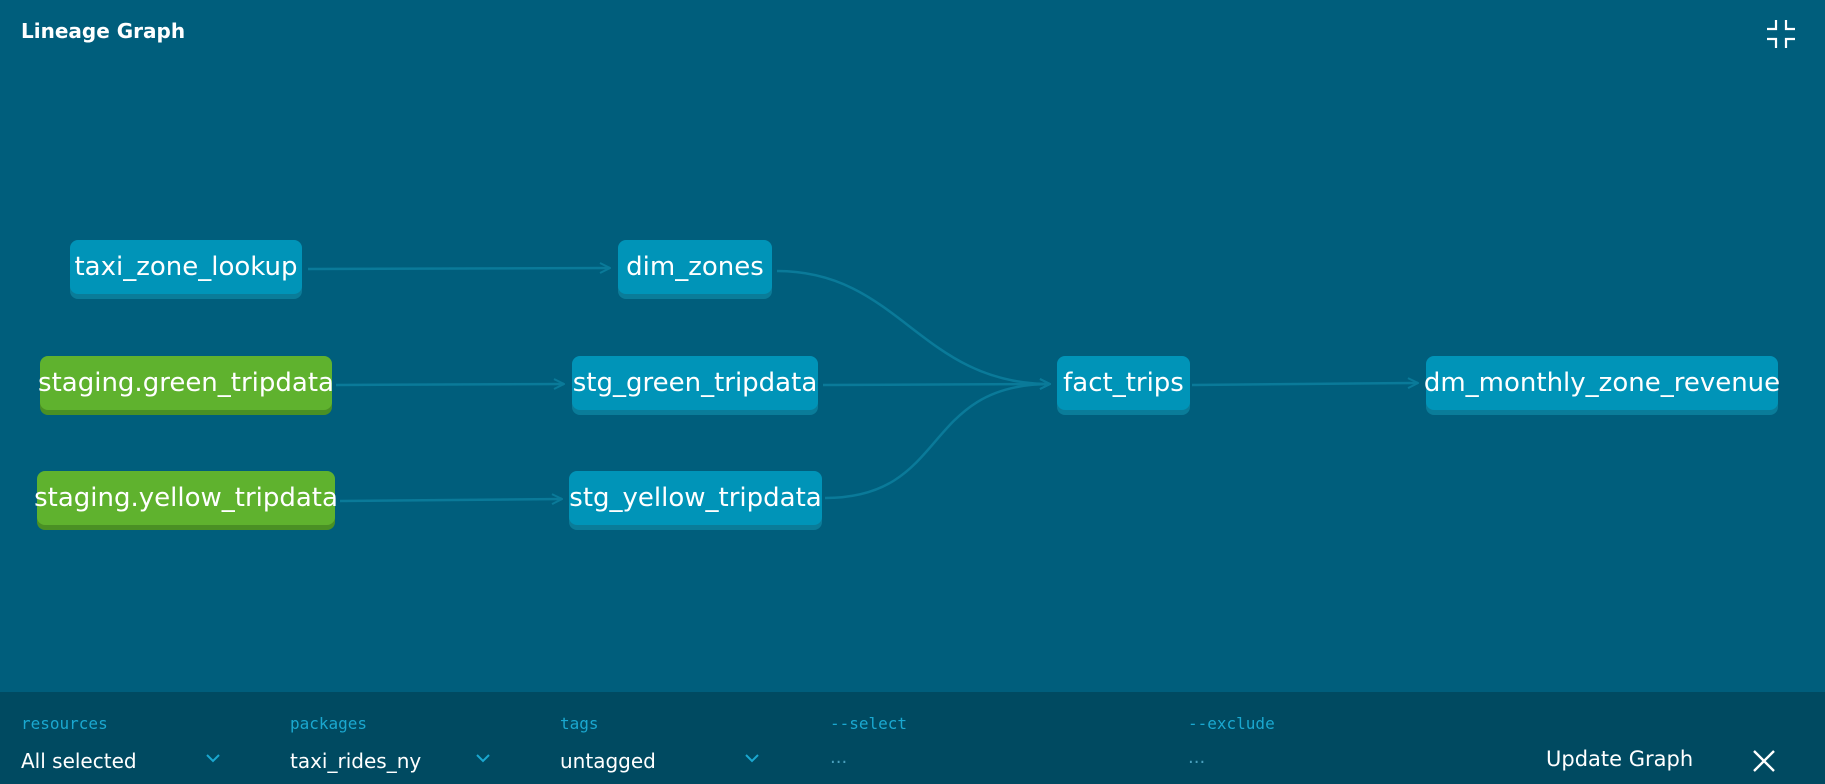 Image resolution: width=1825 pixels, height=784 pixels. Describe the element at coordinates (186, 267) in the screenshot. I see `node-taxi-zone-lookup: taxi_zone_lookup` at that location.